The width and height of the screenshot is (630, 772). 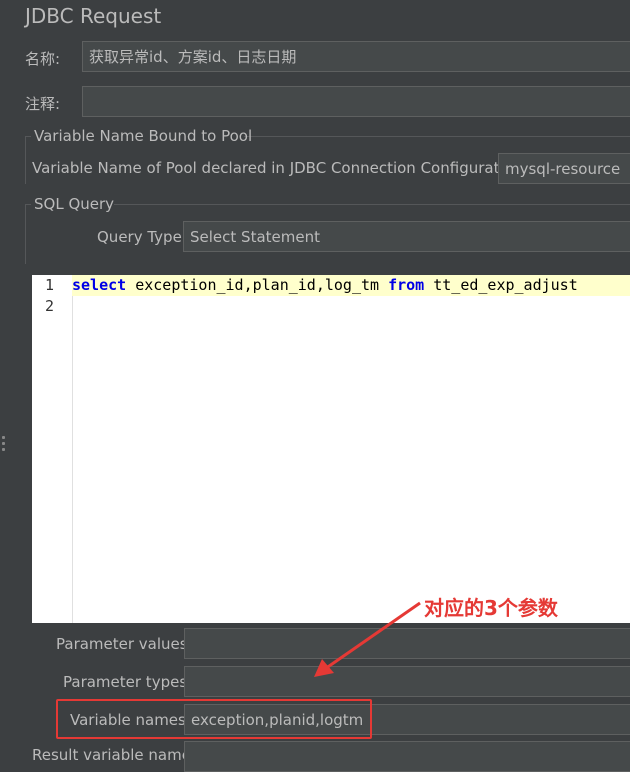 What do you see at coordinates (124, 644) in the screenshot?
I see `parameter-values-label: Parameter values:` at bounding box center [124, 644].